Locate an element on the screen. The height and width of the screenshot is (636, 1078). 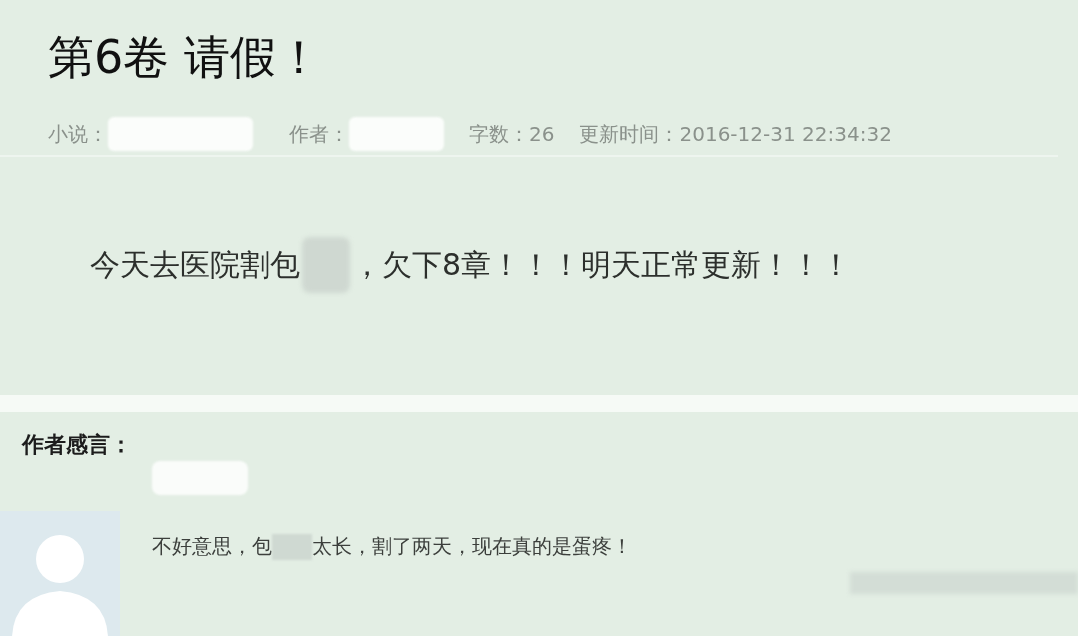
comment-text: 不好意思，包 is located at coordinates (212, 546).